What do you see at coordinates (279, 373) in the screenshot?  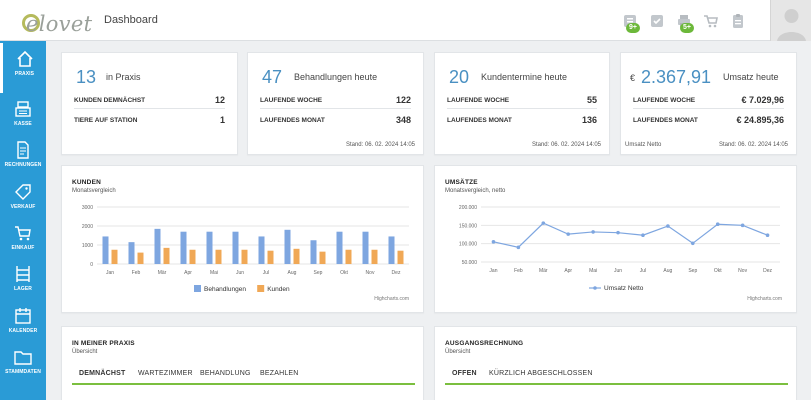 I see `tab-bezahlen: BEZAHLEN` at bounding box center [279, 373].